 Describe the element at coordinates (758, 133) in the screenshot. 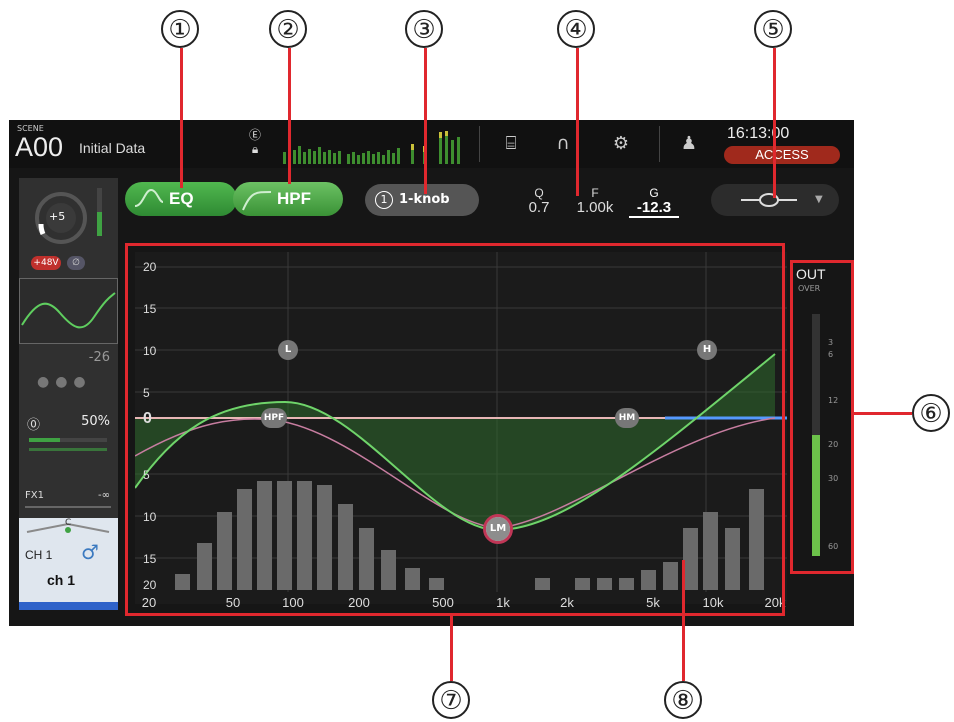

I see `clock: 16:13:00` at that location.